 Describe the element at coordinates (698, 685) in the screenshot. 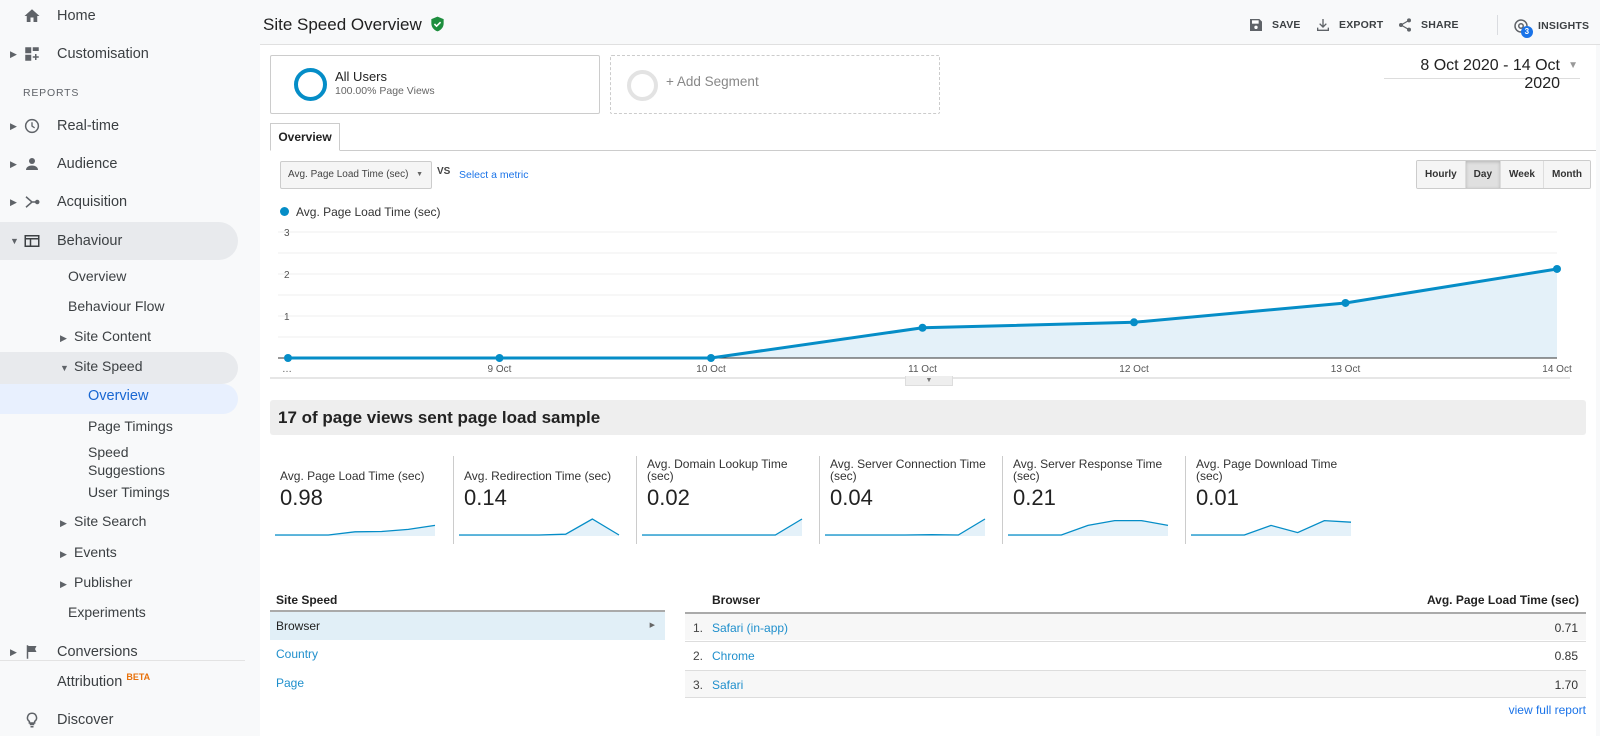

I see `row-rank: 3.` at that location.